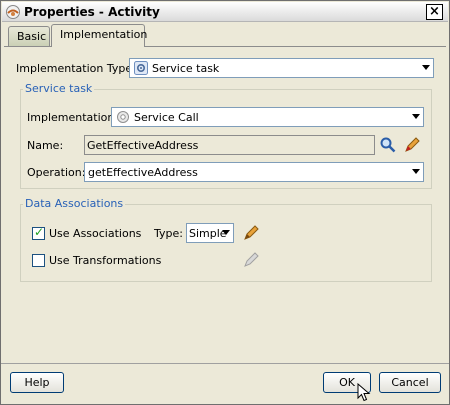 This screenshot has width=450, height=405. I want to click on implementation-type-label: Implementation Type:, so click(76, 68).